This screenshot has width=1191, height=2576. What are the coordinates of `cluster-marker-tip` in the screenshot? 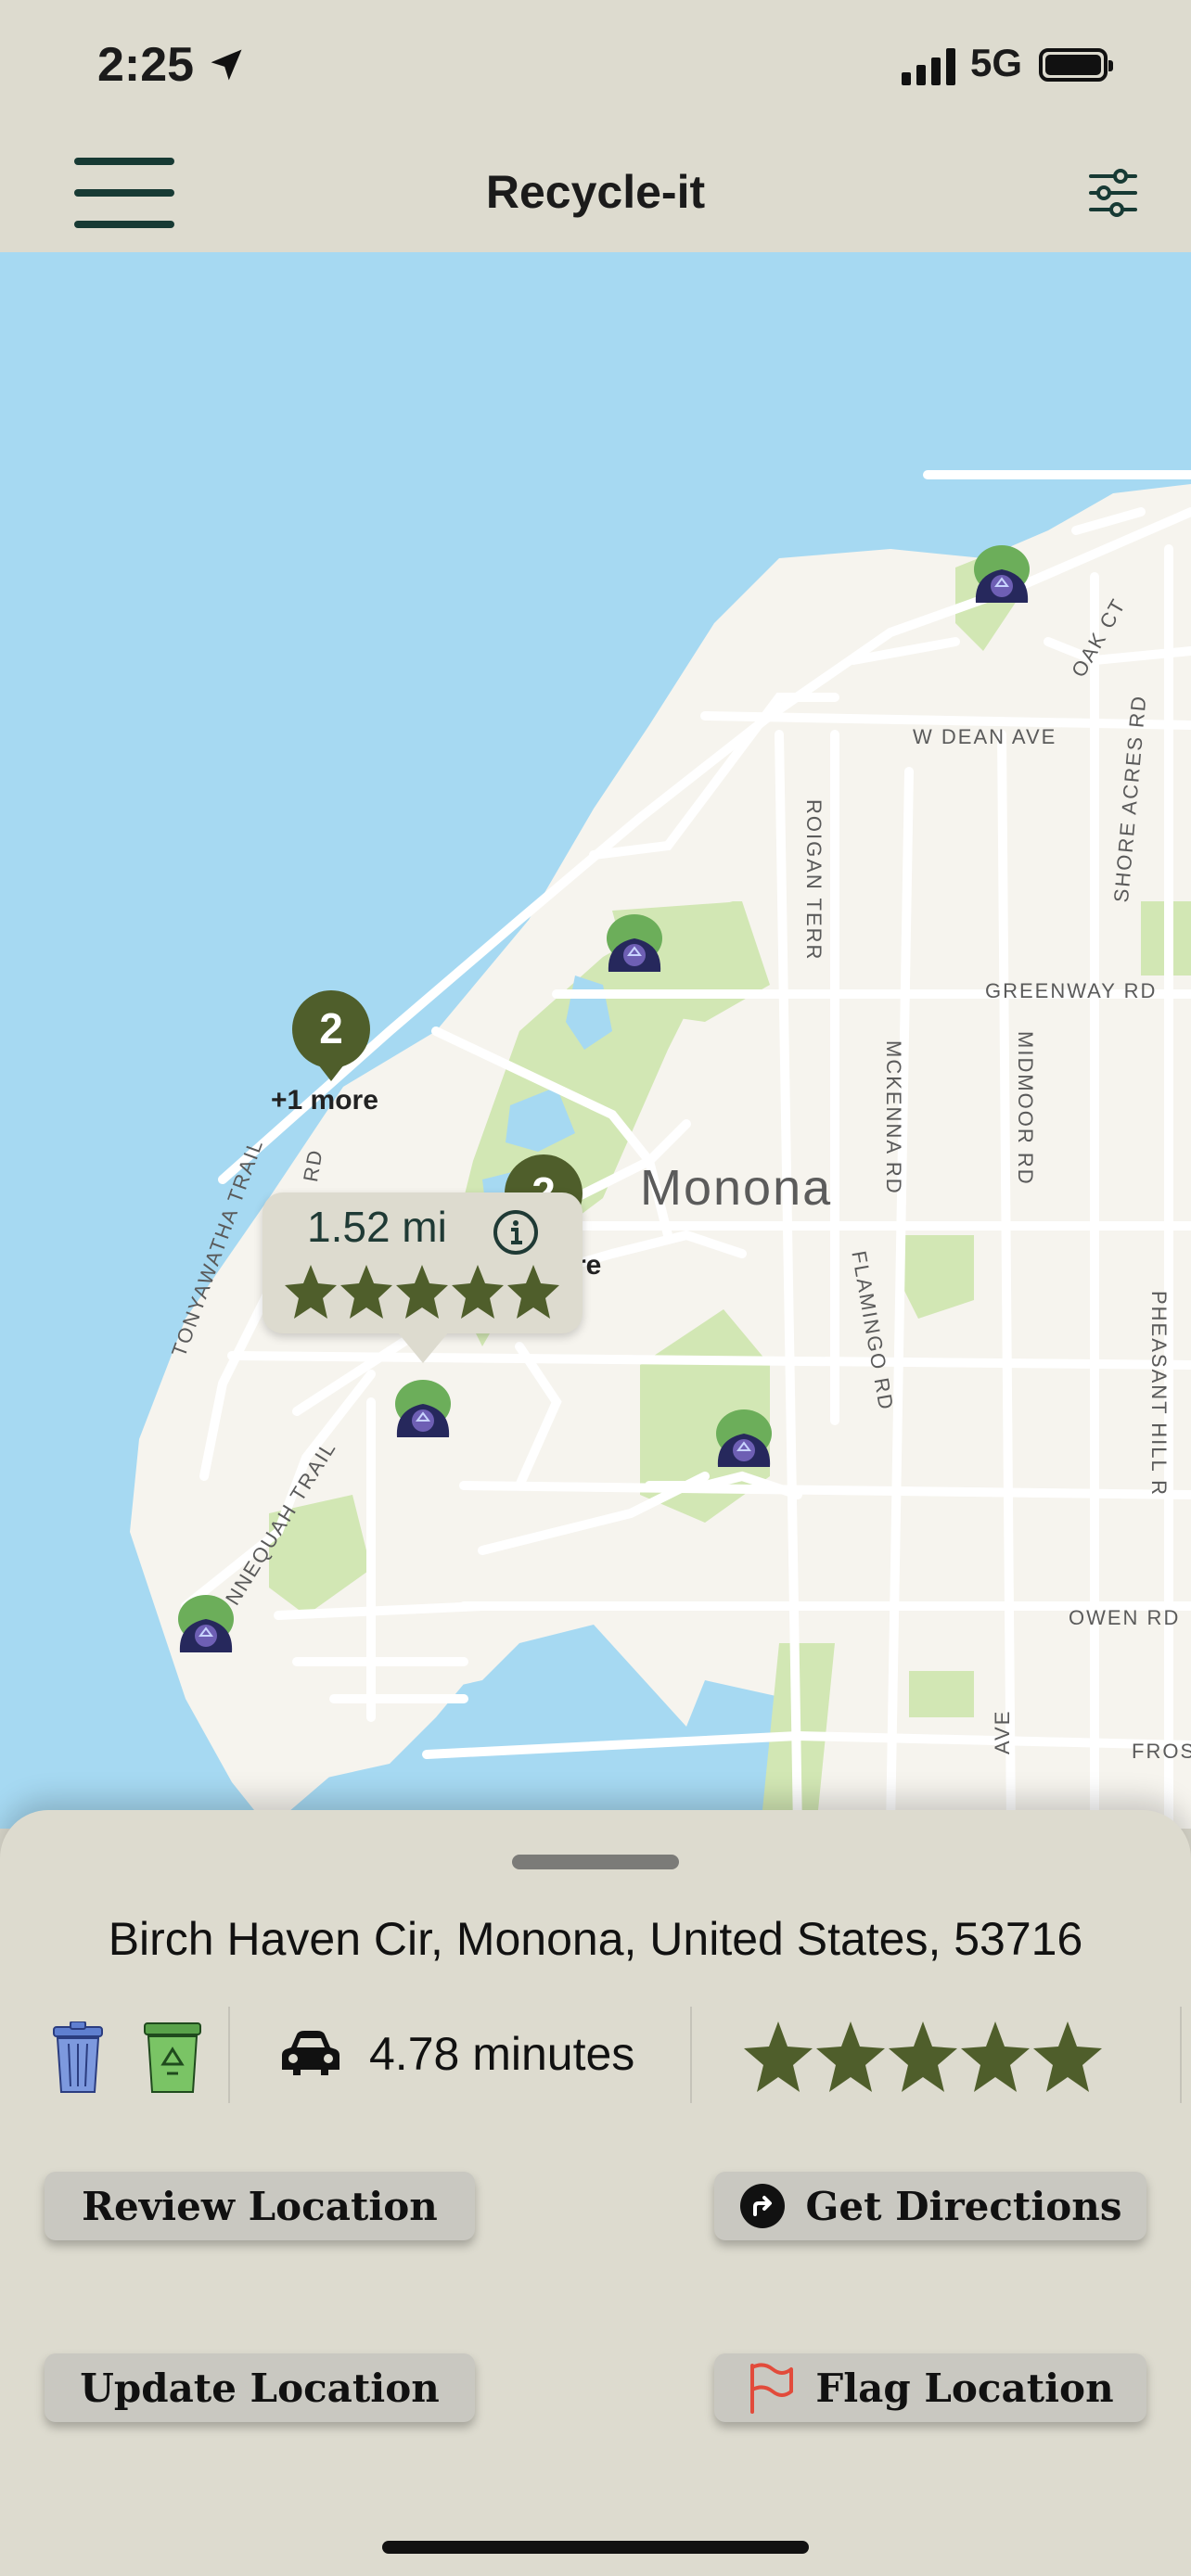 It's located at (331, 1073).